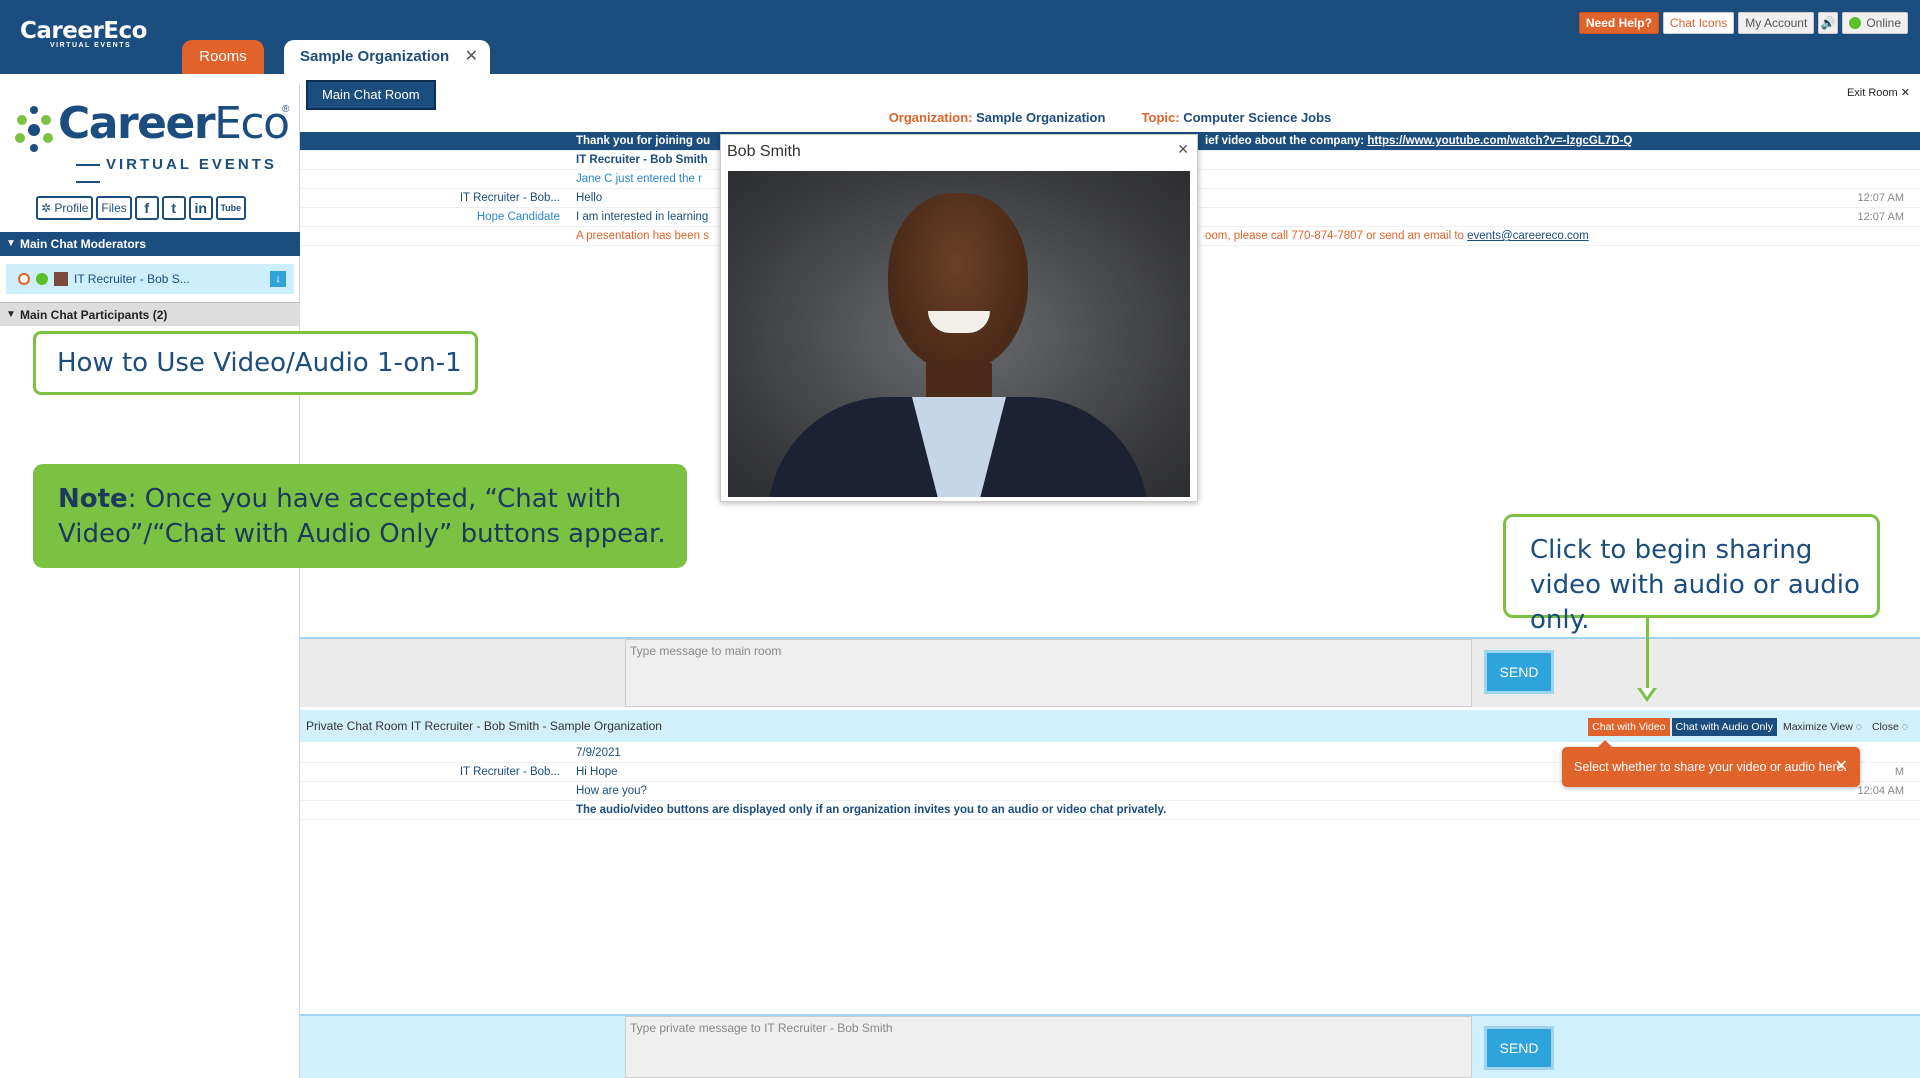 The height and width of the screenshot is (1078, 1920). What do you see at coordinates (93, 499) in the screenshot?
I see `note-bold: Note` at bounding box center [93, 499].